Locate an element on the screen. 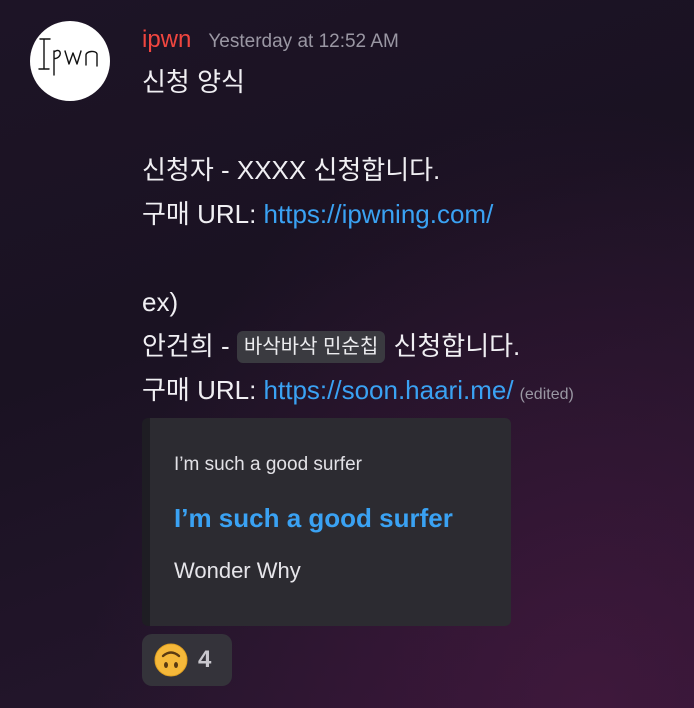 This screenshot has height=708, width=694. embed-provider: I’m such a good surfer is located at coordinates (268, 464).